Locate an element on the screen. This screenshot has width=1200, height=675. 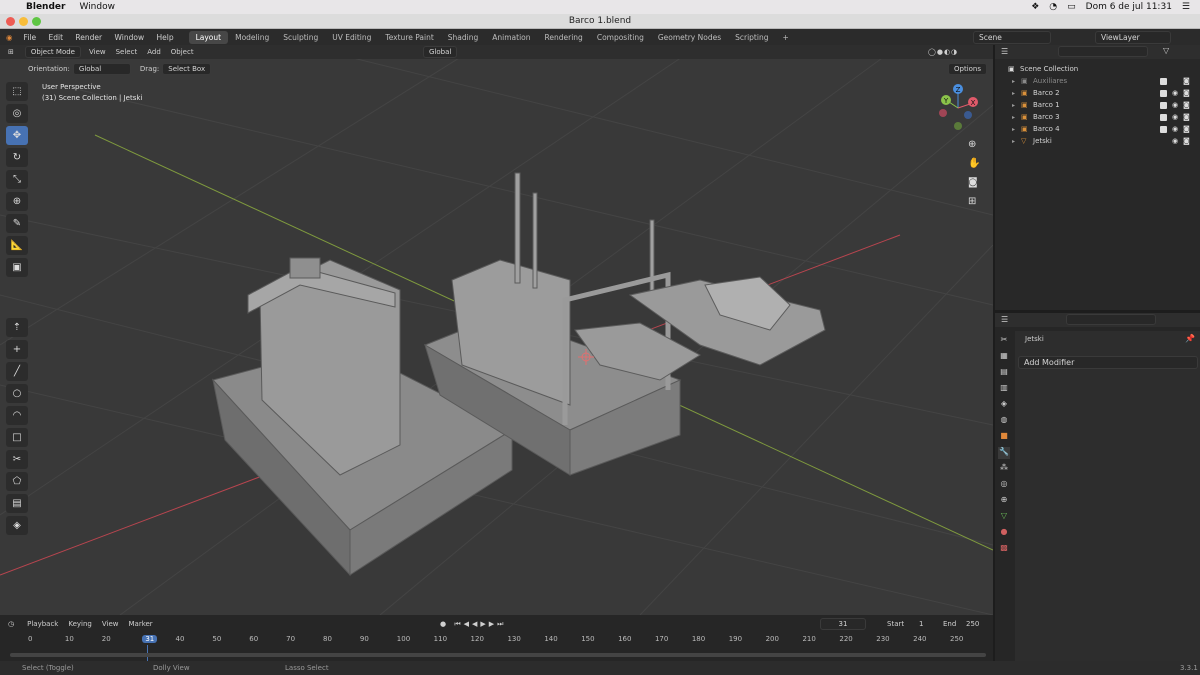
add-point-icon: + is located at coordinates (17, 349).